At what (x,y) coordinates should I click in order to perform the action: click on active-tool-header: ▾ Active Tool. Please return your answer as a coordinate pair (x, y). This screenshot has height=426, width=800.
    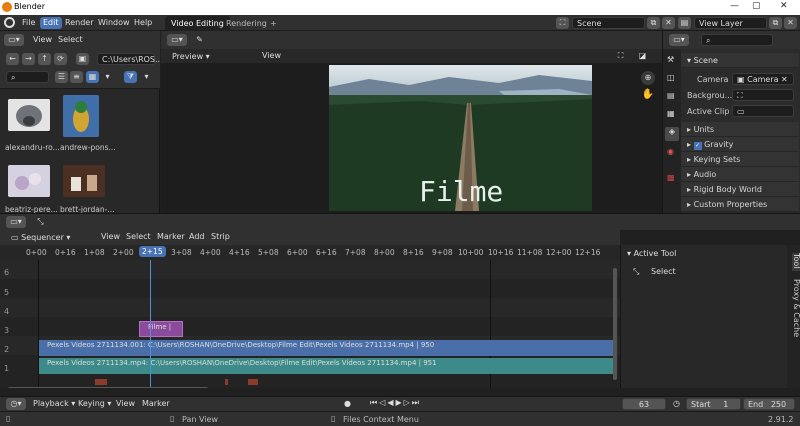
    Looking at the image, I should click on (651, 253).